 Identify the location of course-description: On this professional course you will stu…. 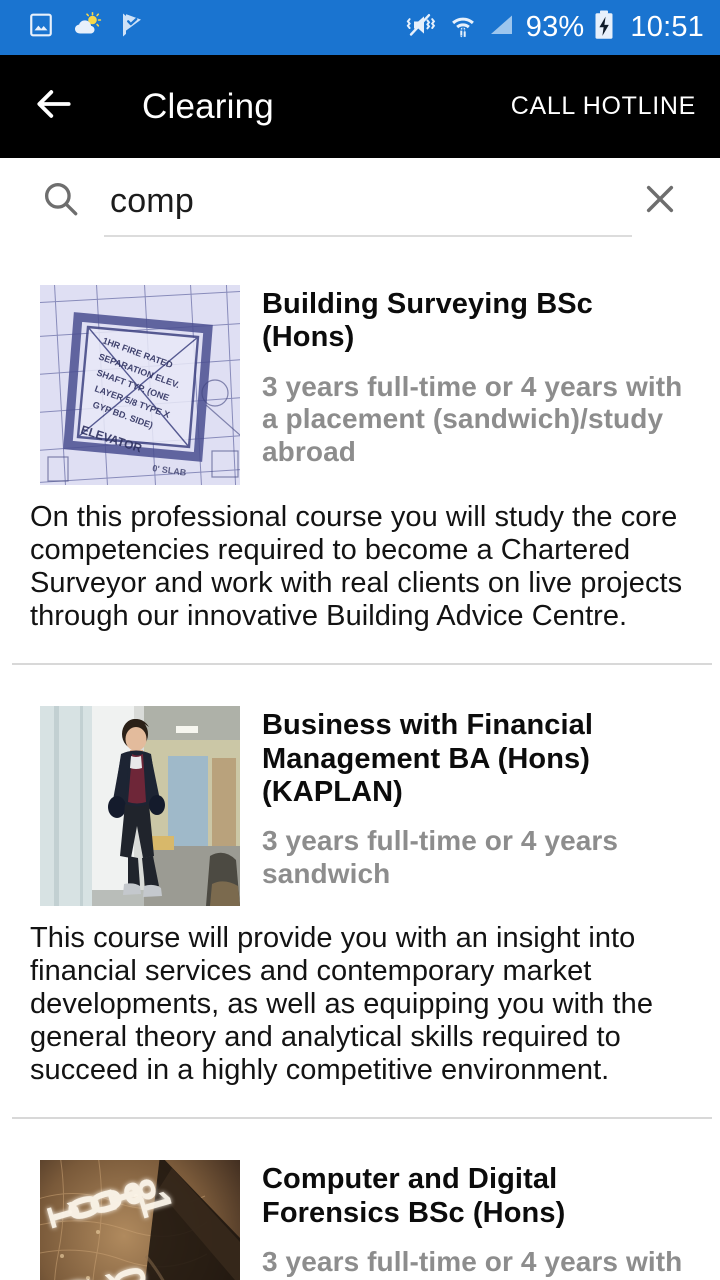
(356, 567).